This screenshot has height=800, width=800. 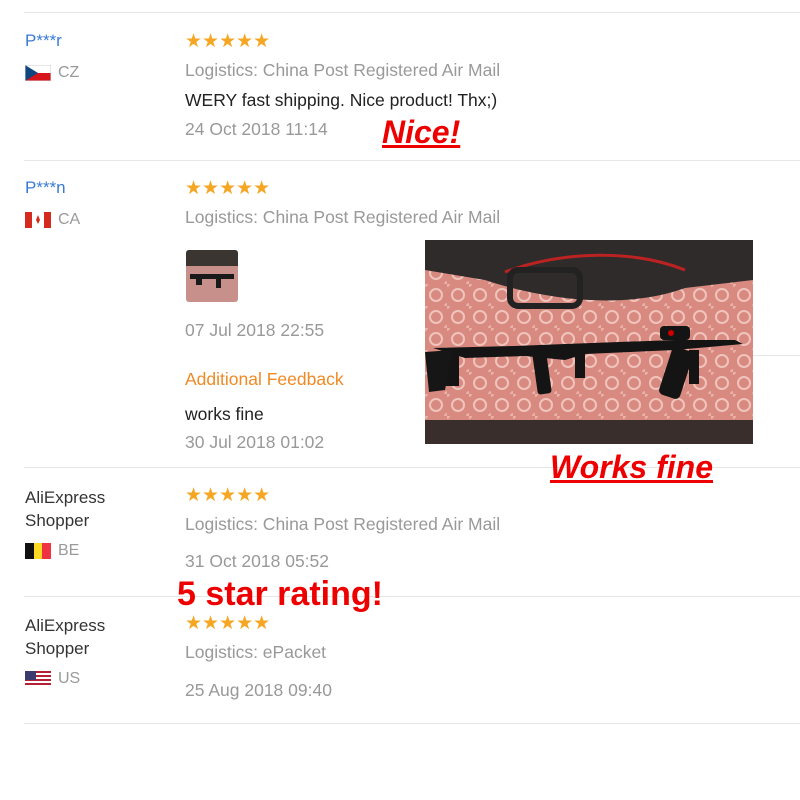 I want to click on logistics-info: Logistics: ePacket, so click(x=256, y=652).